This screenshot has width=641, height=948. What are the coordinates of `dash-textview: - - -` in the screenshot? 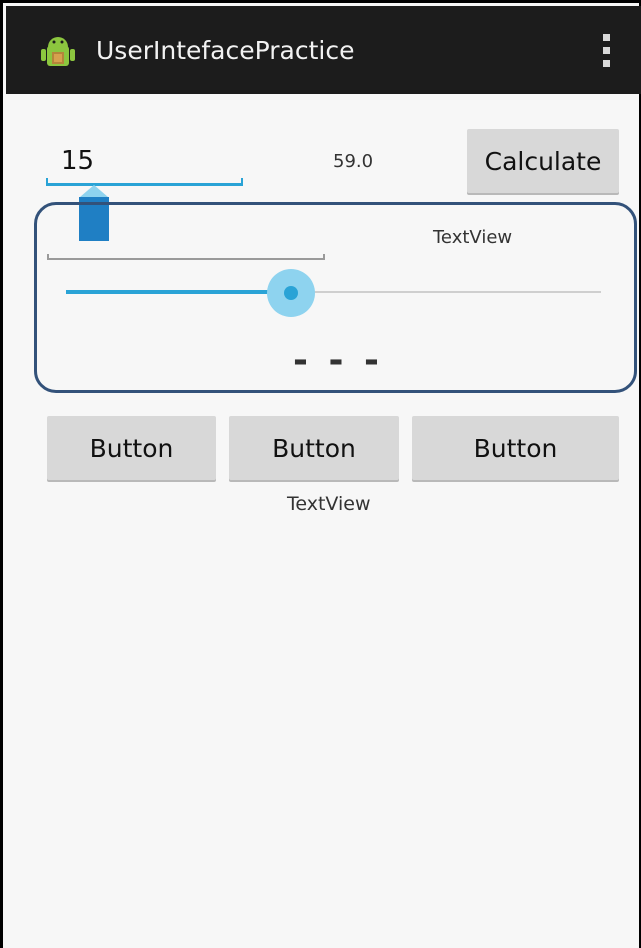 It's located at (338, 360).